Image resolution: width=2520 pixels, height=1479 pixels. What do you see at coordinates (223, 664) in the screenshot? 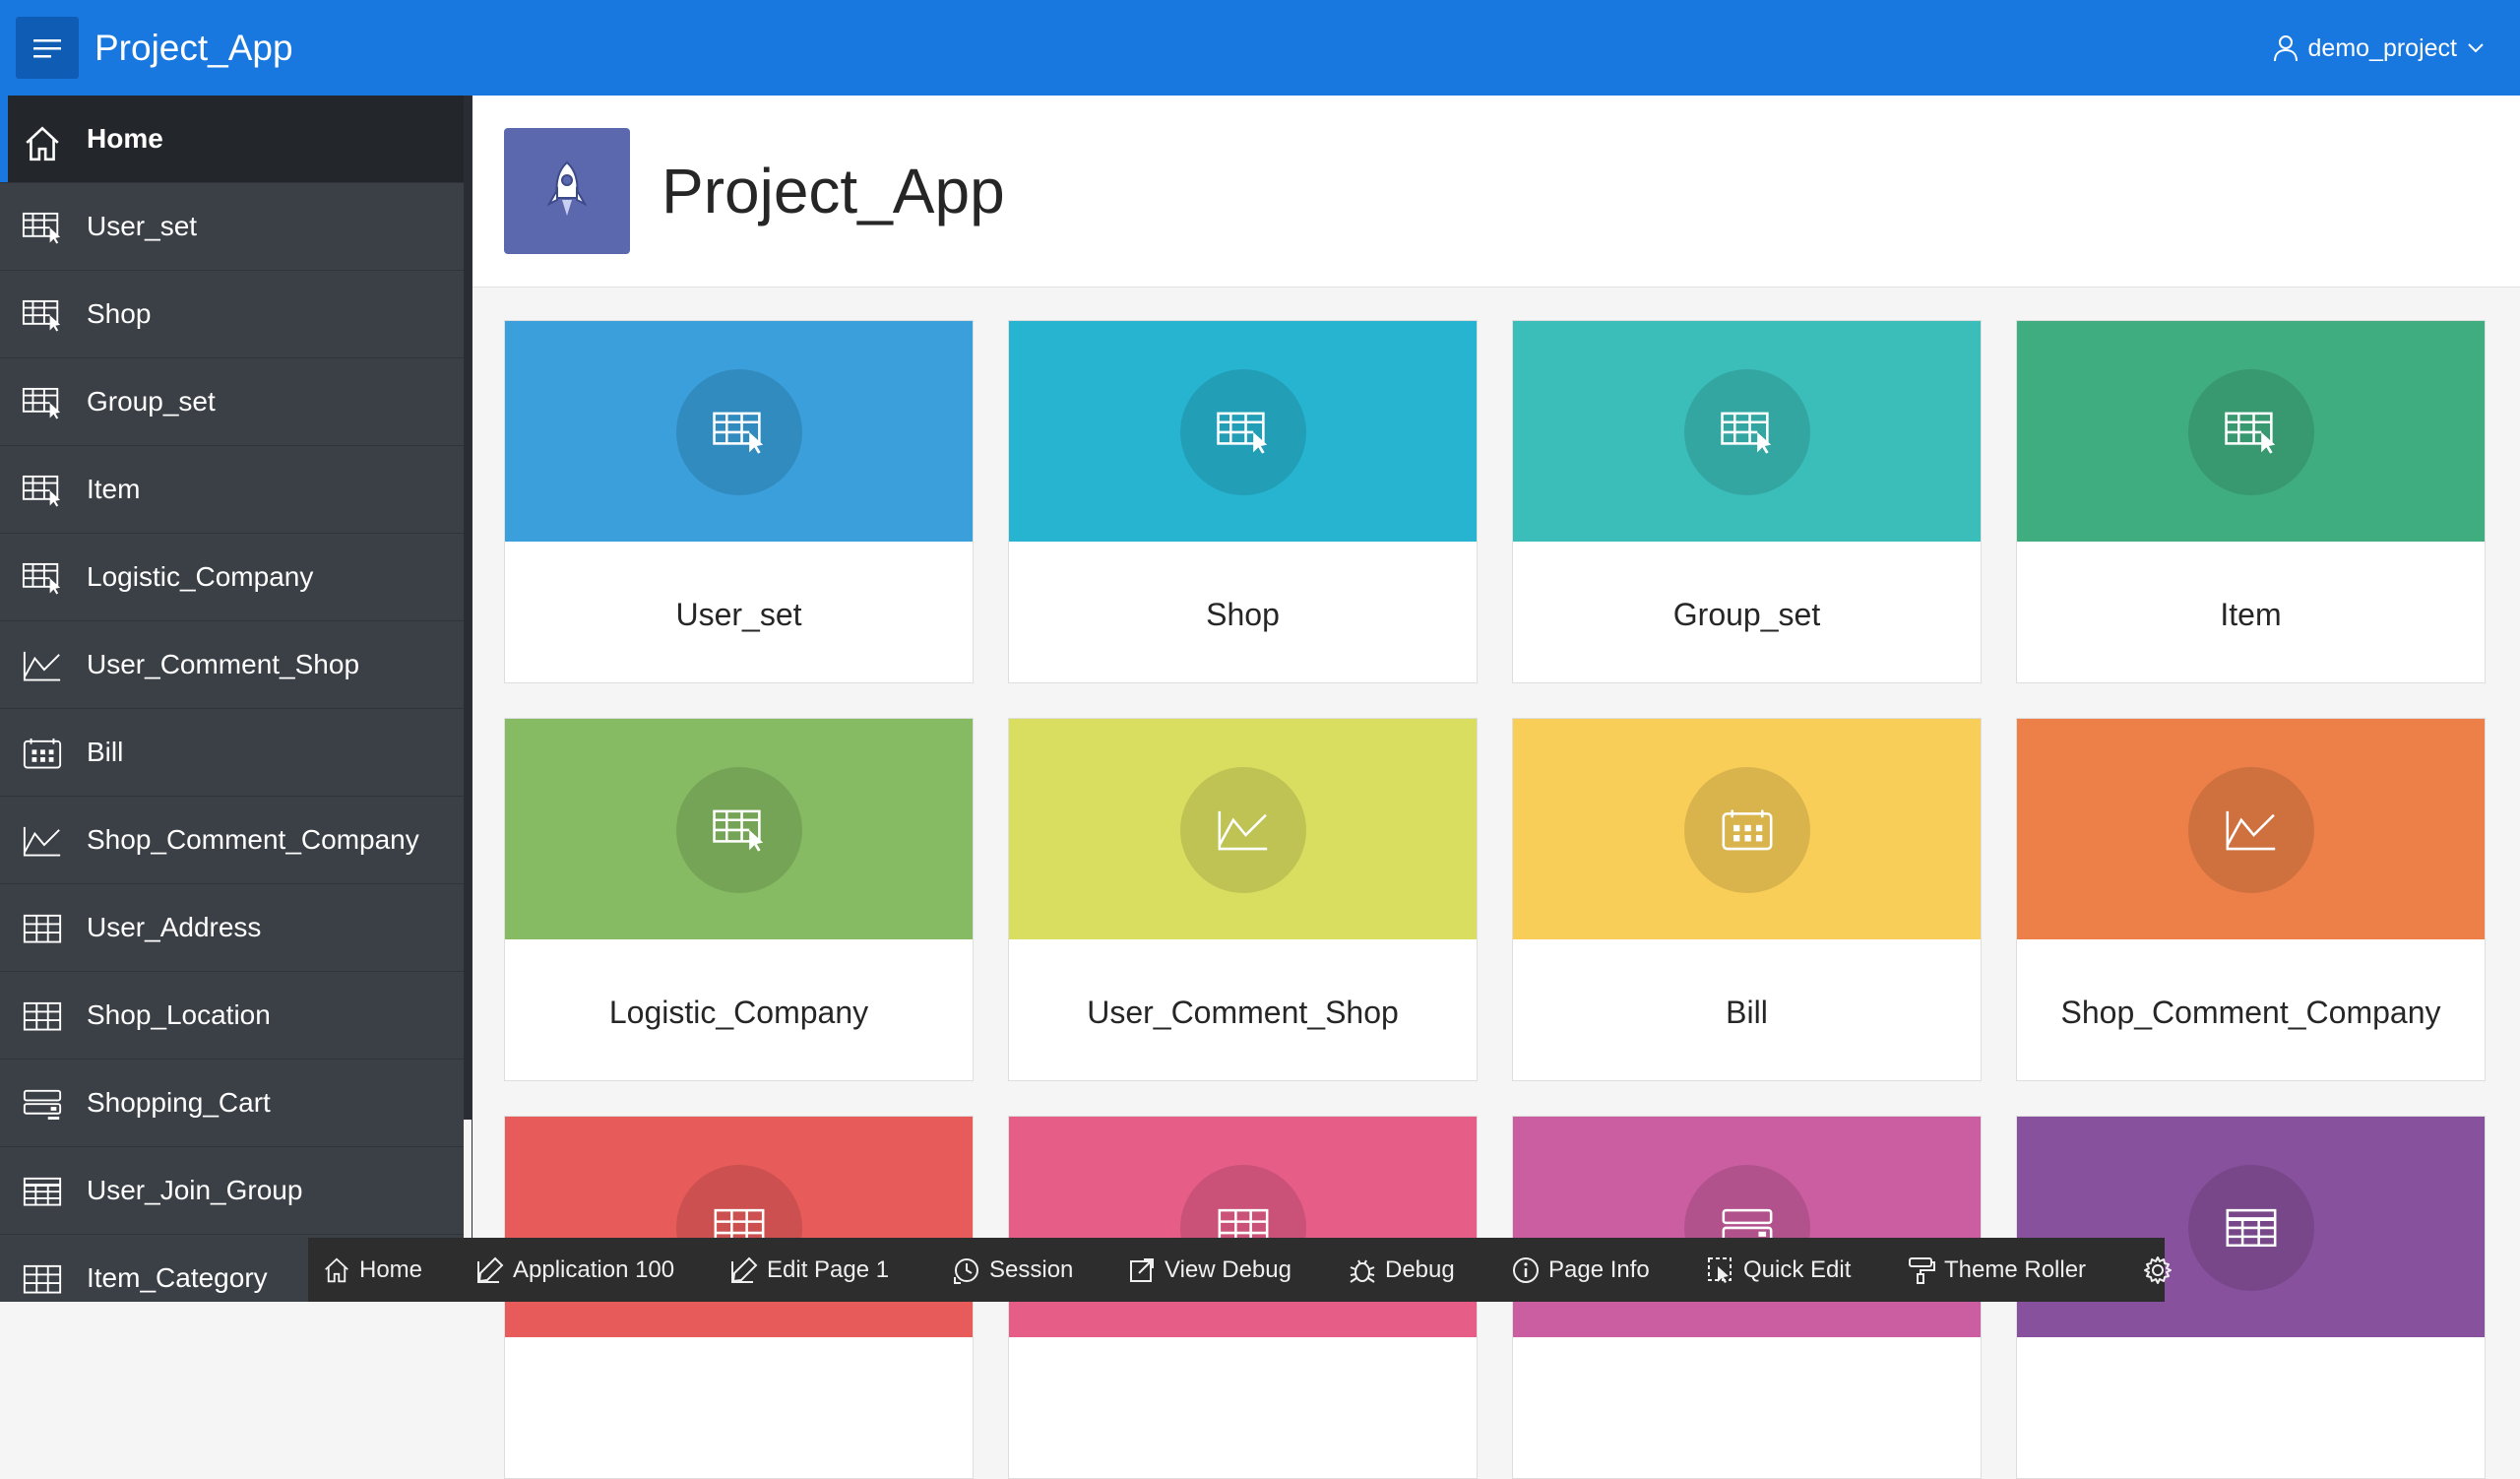
I see `sidebar-item-label: User_Comment_Shop` at bounding box center [223, 664].